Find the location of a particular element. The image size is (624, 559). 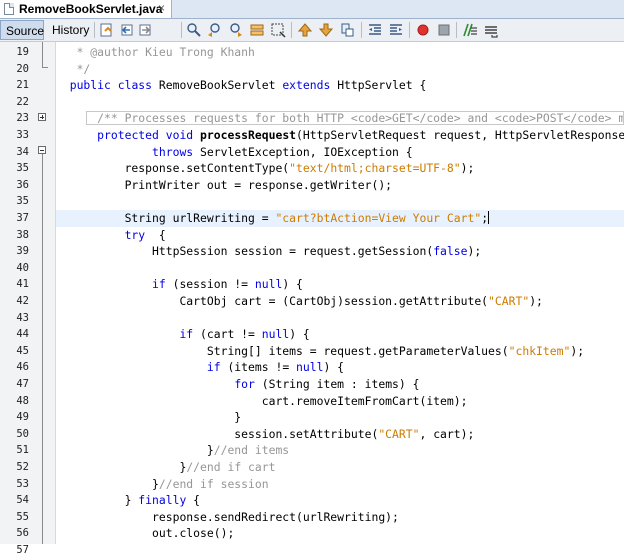

folded-code-box is located at coordinates (355, 118).